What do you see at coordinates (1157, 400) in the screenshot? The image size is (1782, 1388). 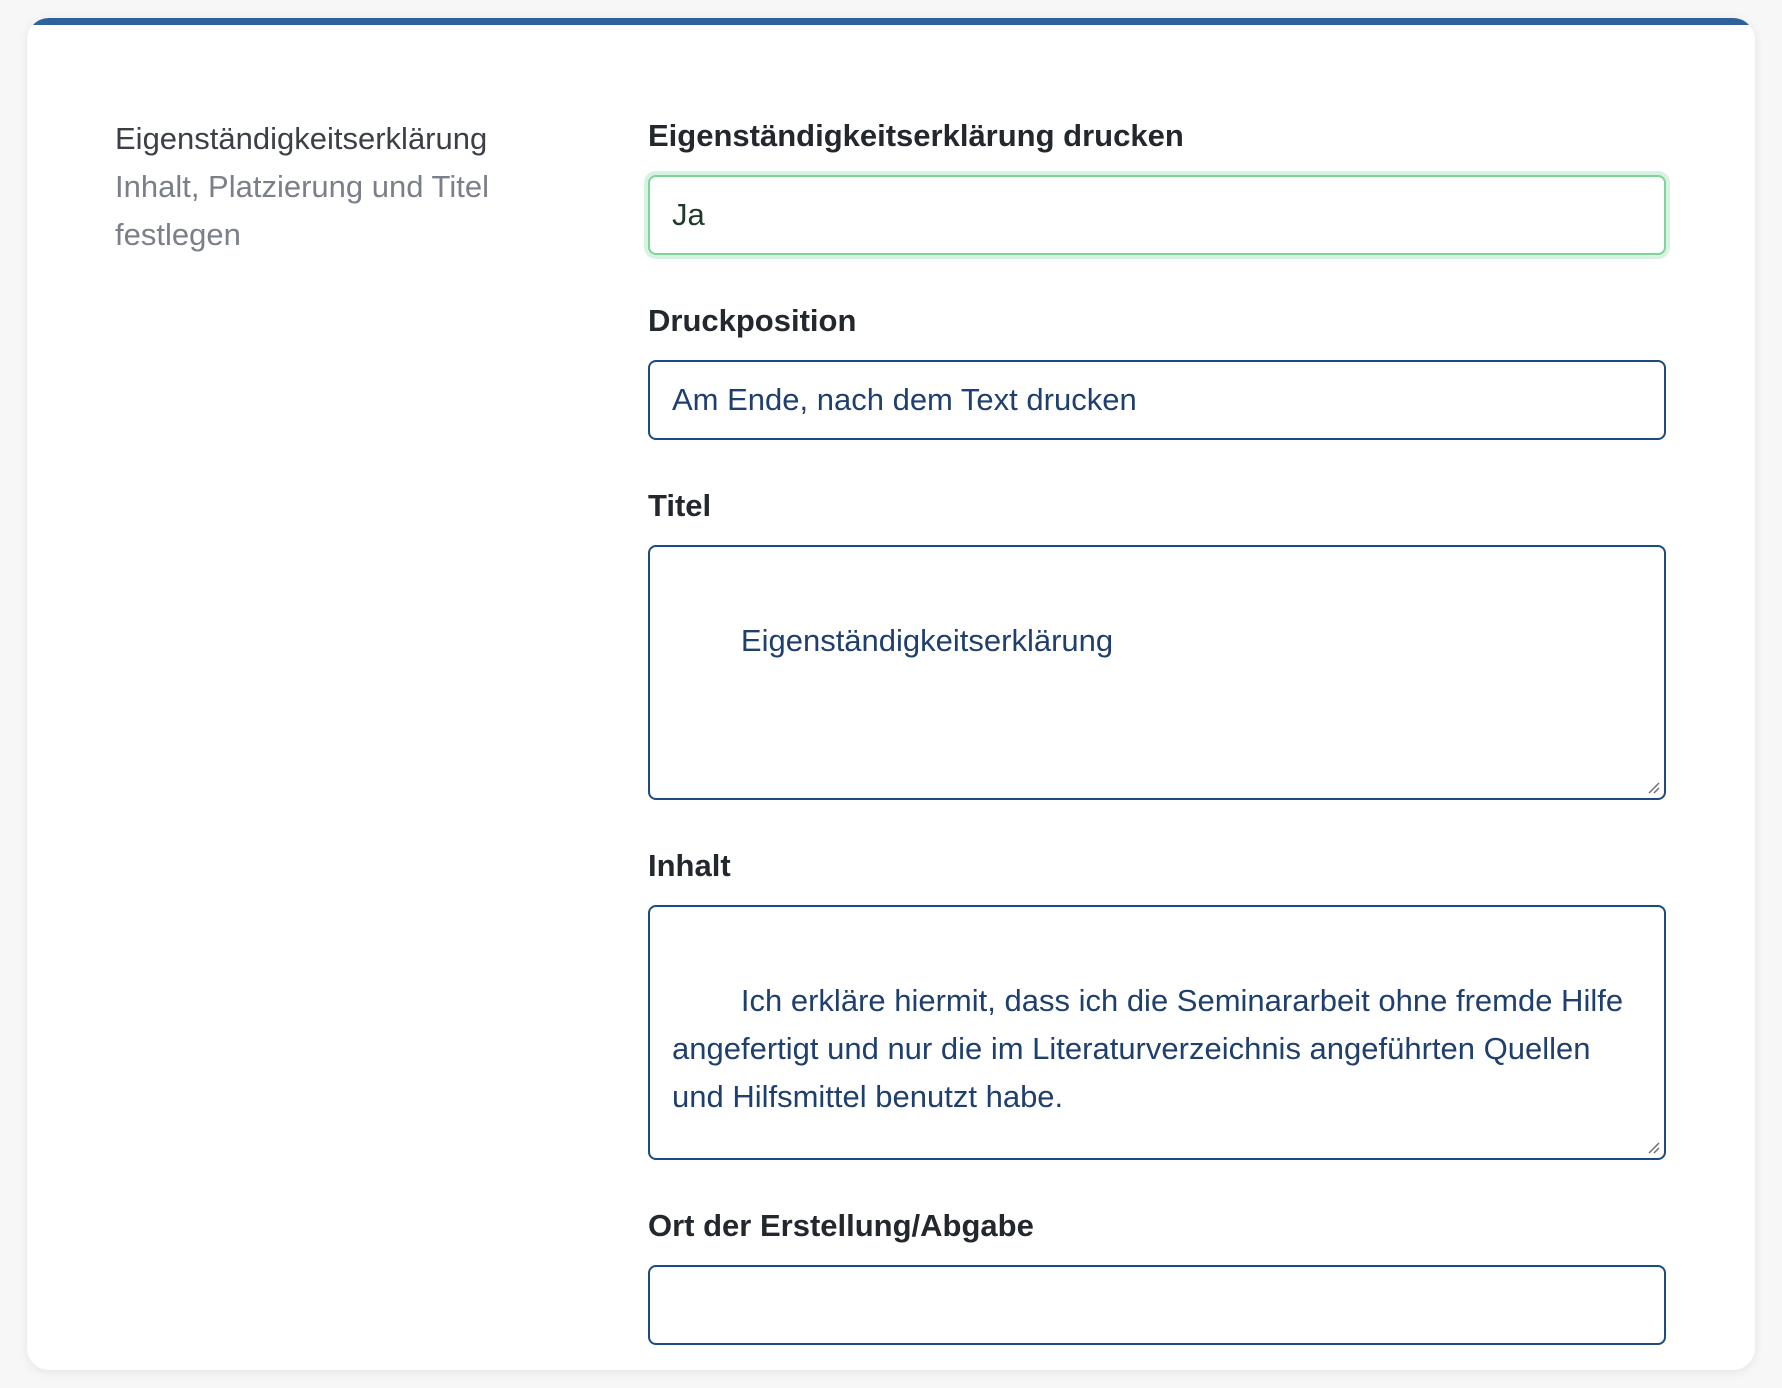 I see `print-position-select: Am Ende, nach dem Text drucken` at bounding box center [1157, 400].